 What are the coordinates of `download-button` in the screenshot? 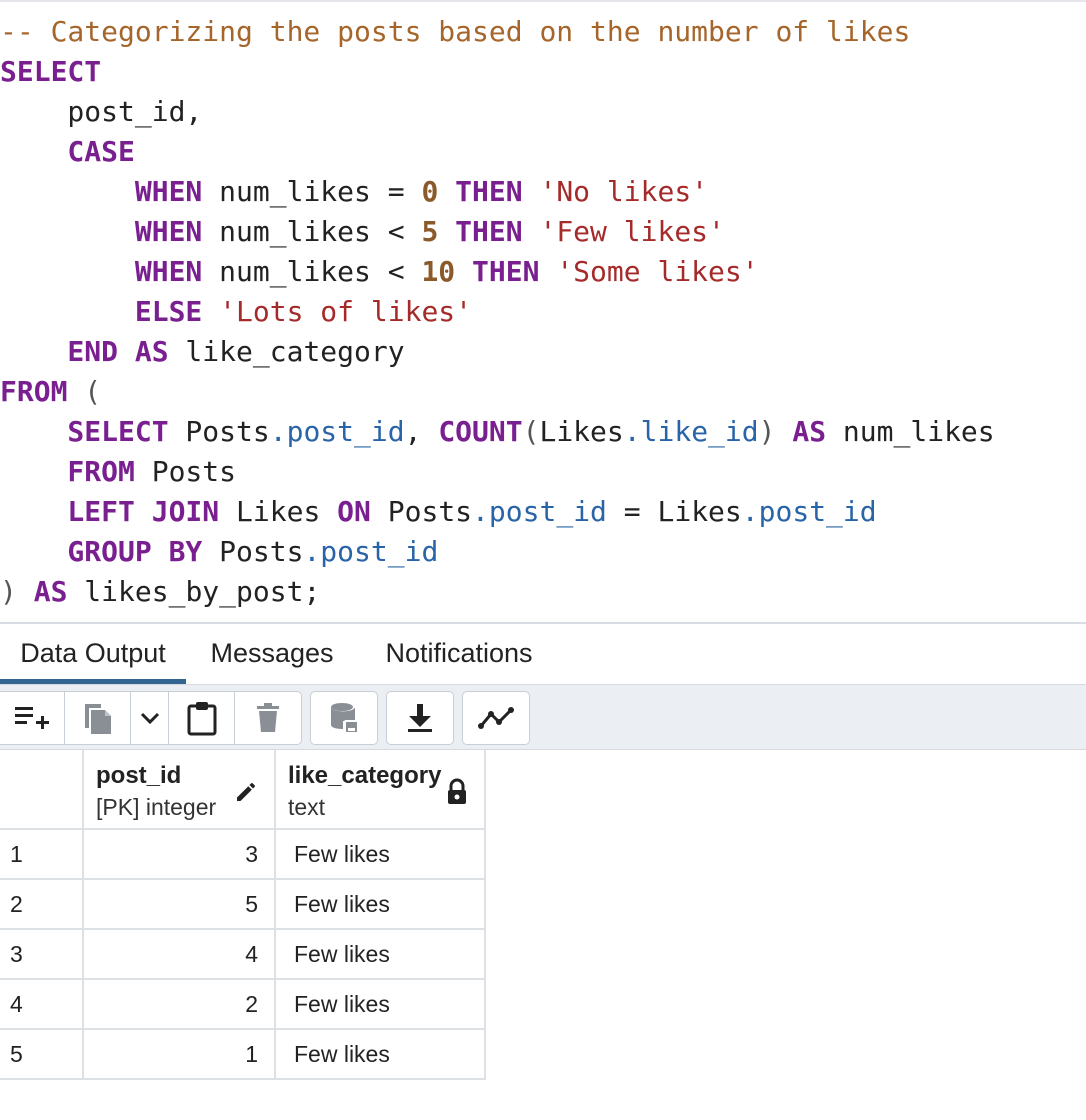 It's located at (420, 718).